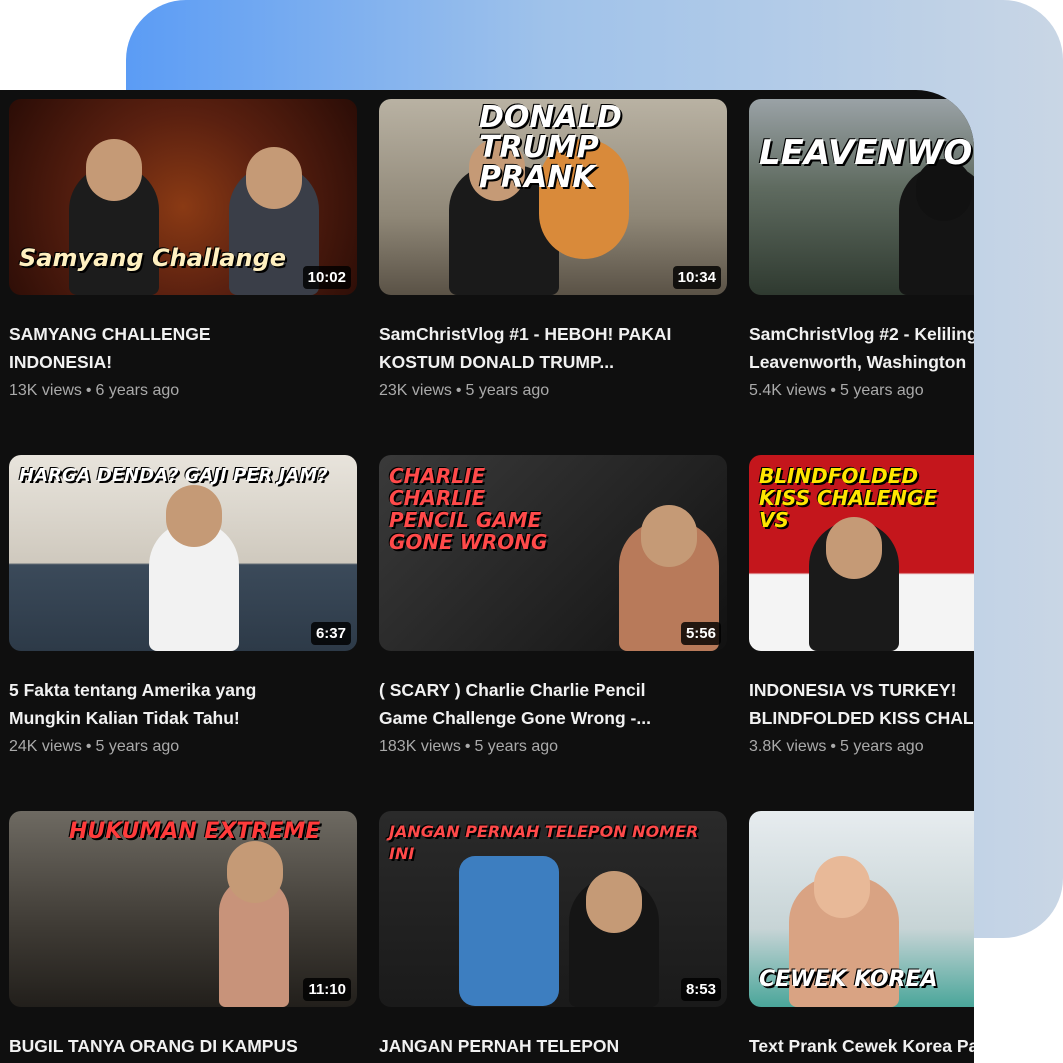 This screenshot has height=1063, width=1063. What do you see at coordinates (848, 979) in the screenshot?
I see `thumbnail-caption: CEWEK KOREA` at bounding box center [848, 979].